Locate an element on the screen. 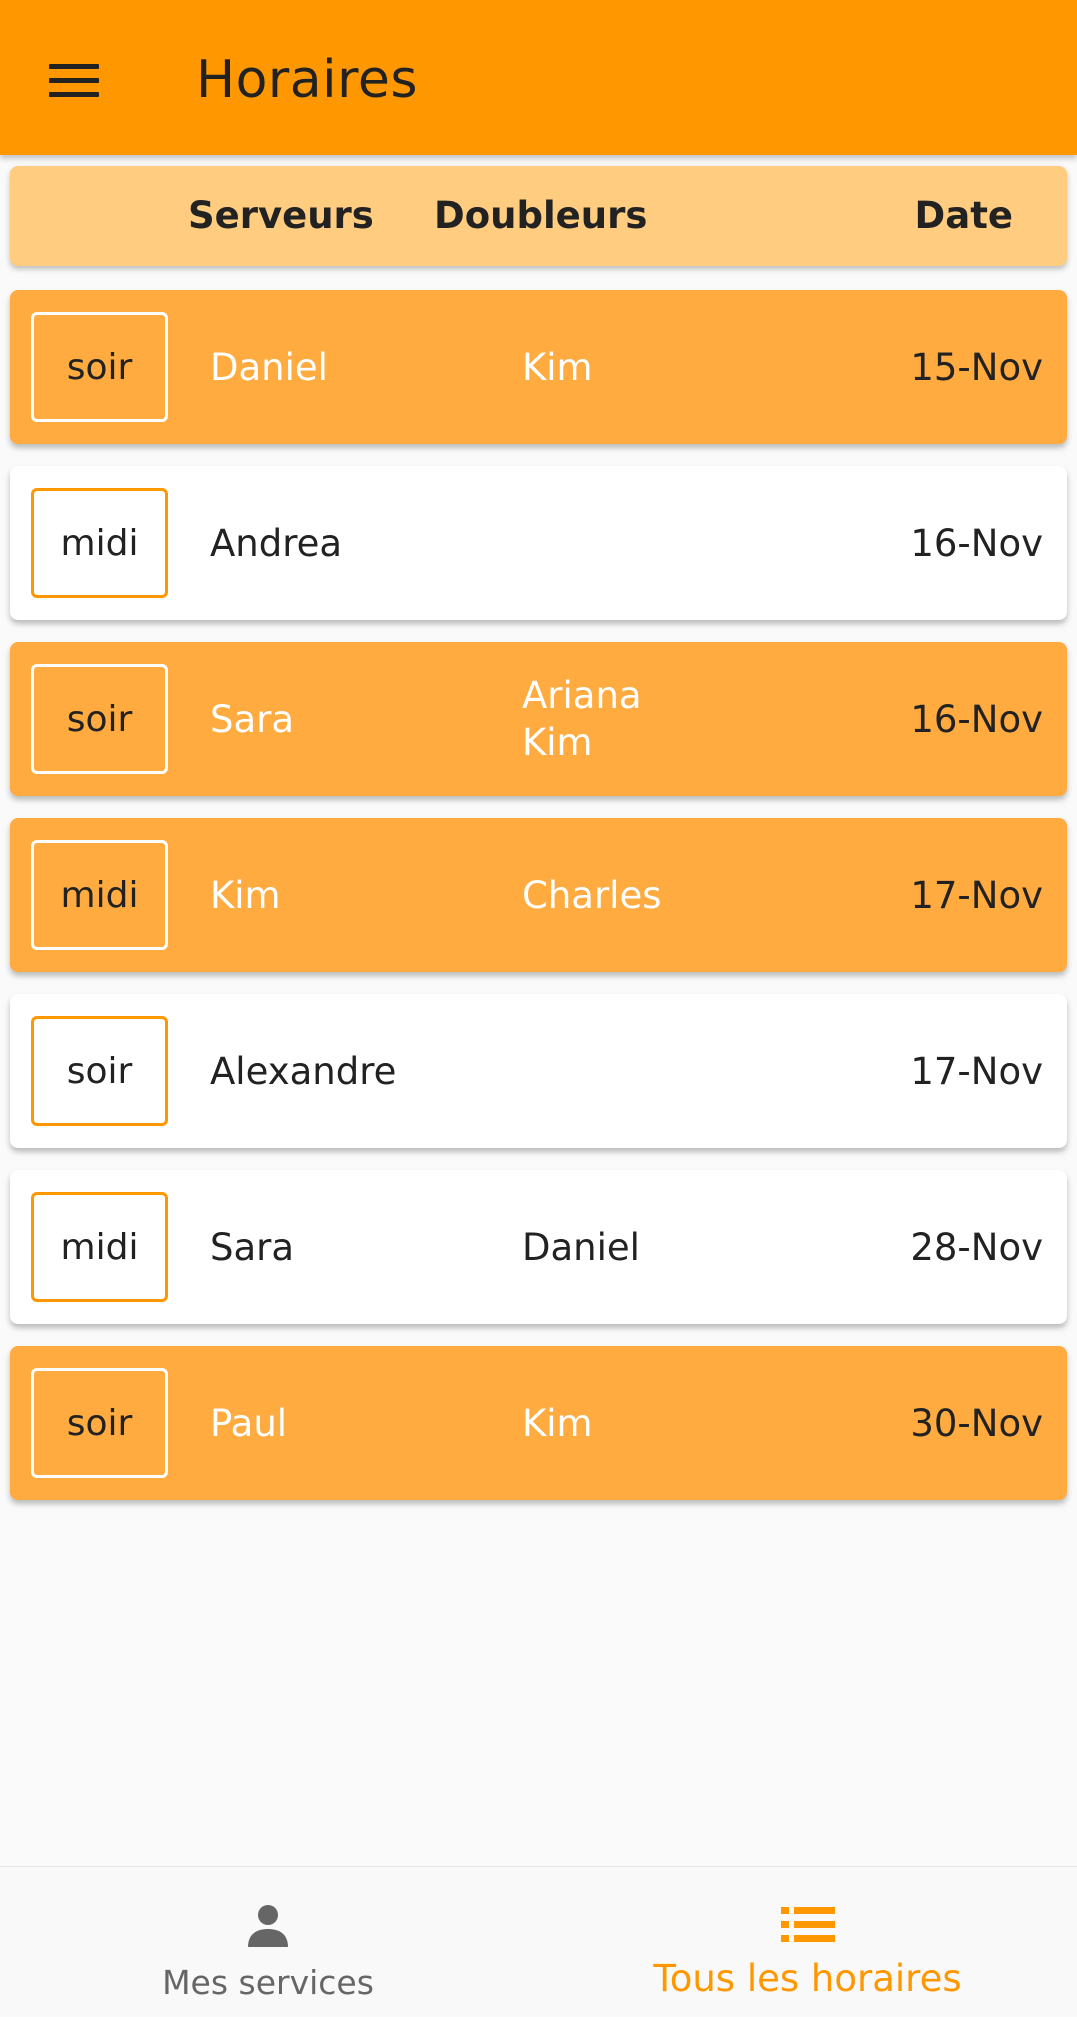 This screenshot has height=2017, width=1077. schedule-row: midi Andrea 16-Nov is located at coordinates (538, 543).